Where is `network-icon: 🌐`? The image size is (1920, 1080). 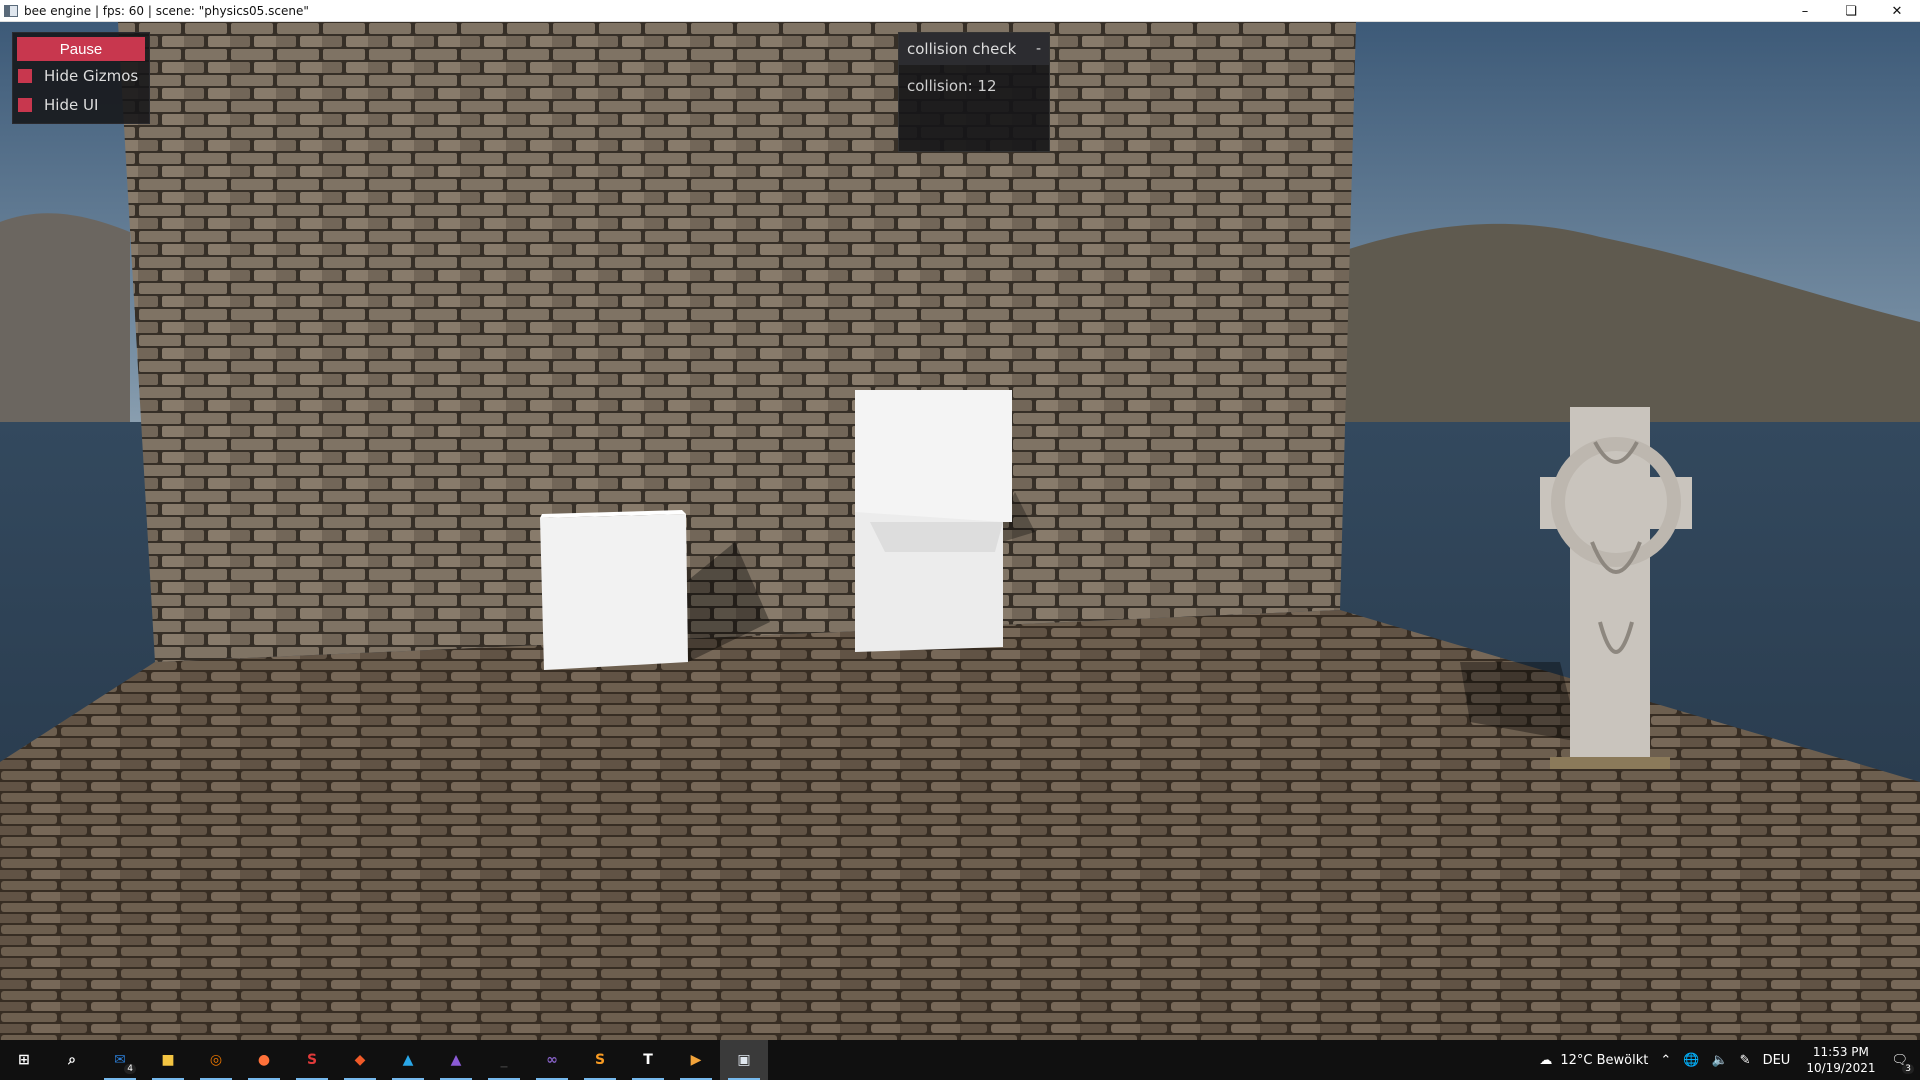
network-icon: 🌐 is located at coordinates (1691, 1060).